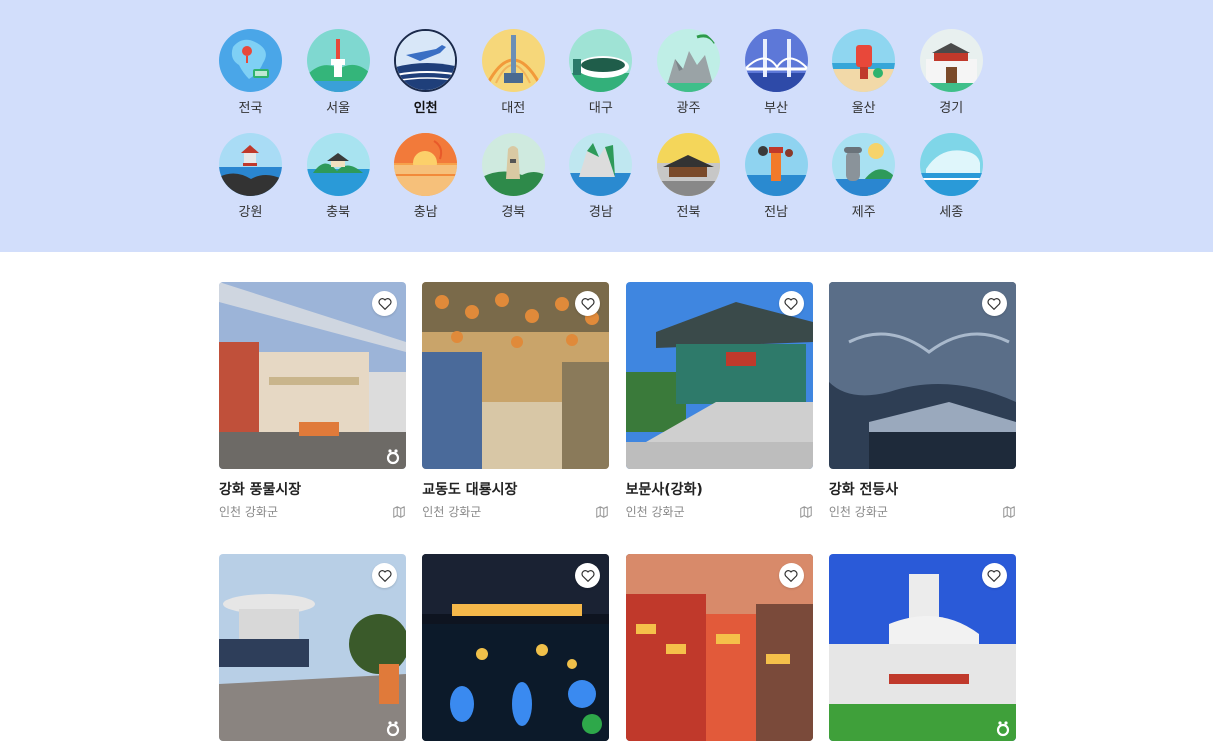  I want to click on region-item-gwangju: 광주, so click(688, 73).